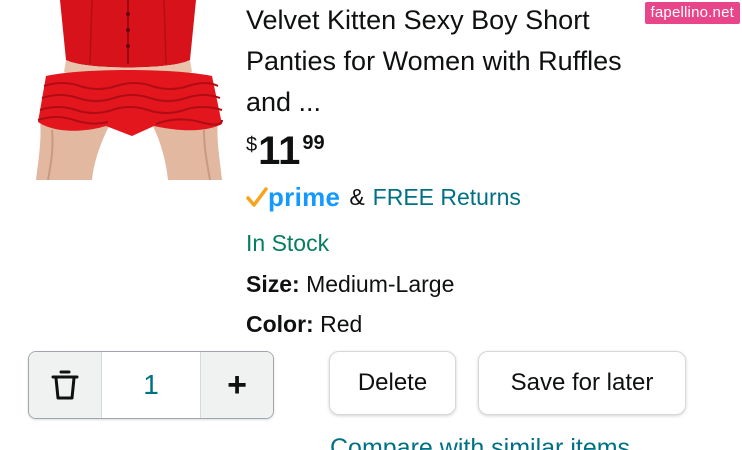 Image resolution: width=742 pixels, height=450 pixels. What do you see at coordinates (288, 243) in the screenshot?
I see `stock-status: In Stock` at bounding box center [288, 243].